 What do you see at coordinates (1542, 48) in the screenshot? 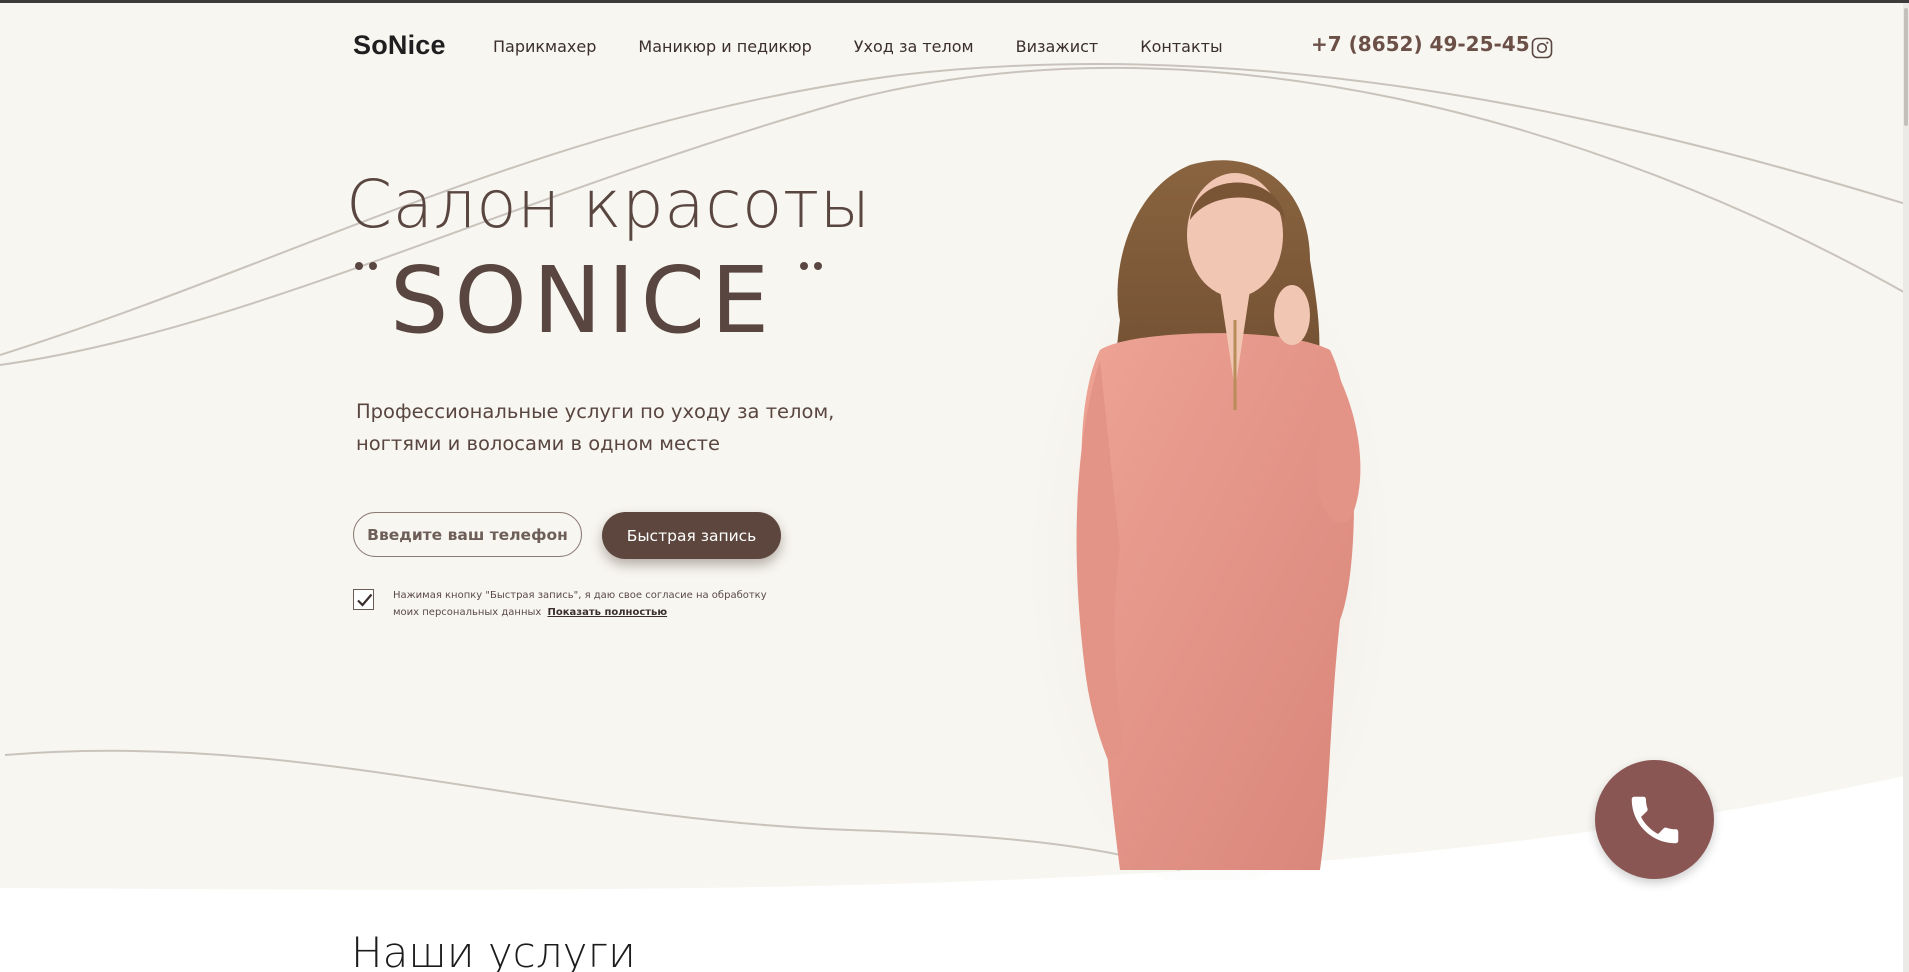
I see `instagram-icon` at bounding box center [1542, 48].